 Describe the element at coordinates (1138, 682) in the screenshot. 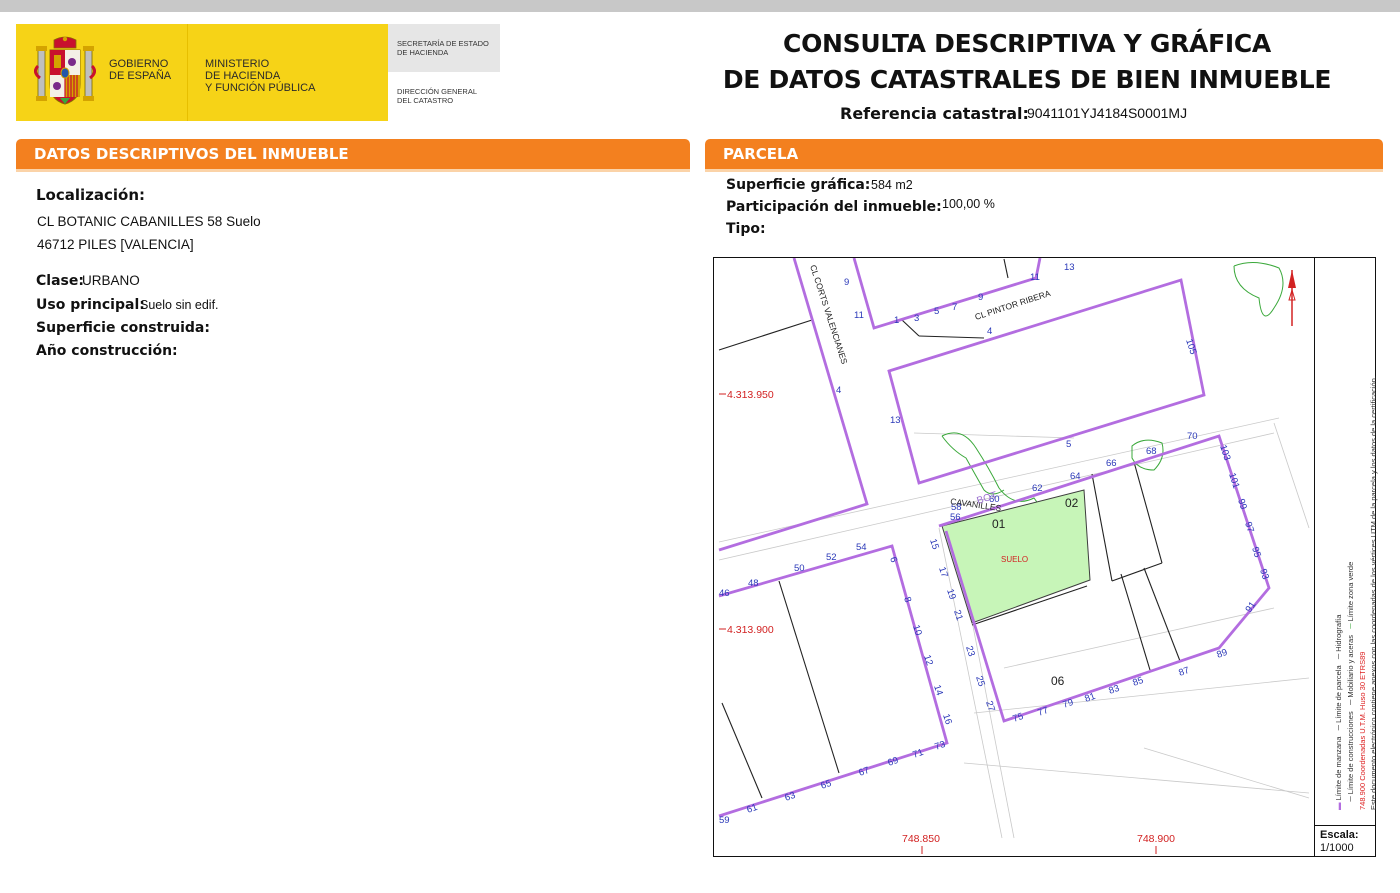

I see `hn-85: 85` at that location.